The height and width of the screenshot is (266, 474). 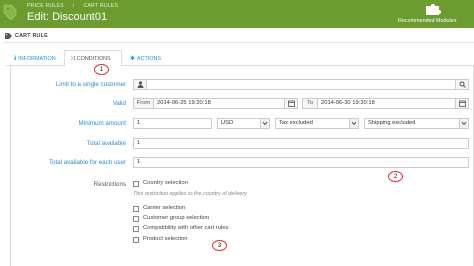 What do you see at coordinates (136, 209) in the screenshot?
I see `carrier-selection-checkbox` at bounding box center [136, 209].